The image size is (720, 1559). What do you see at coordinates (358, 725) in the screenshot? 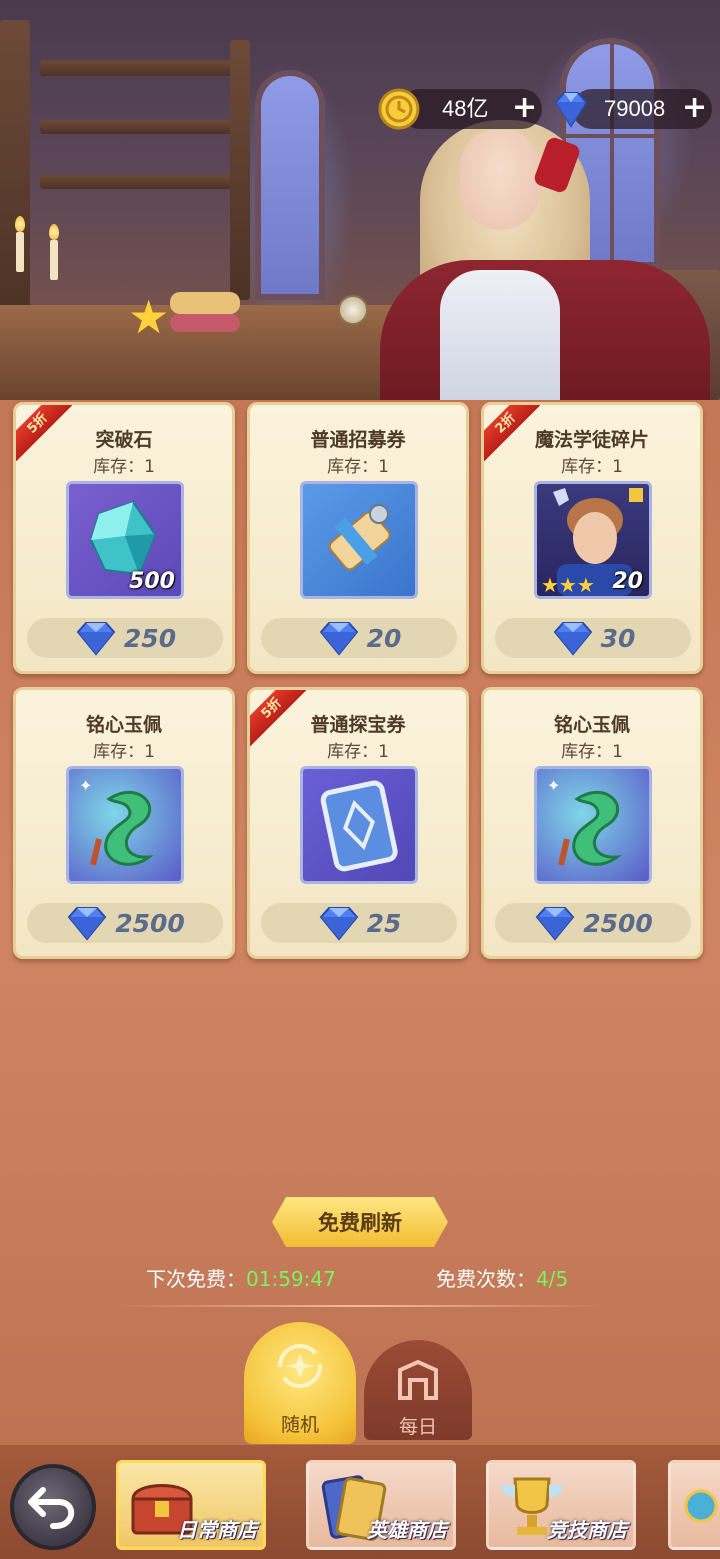
I see `item-name: 普通探宝券` at bounding box center [358, 725].